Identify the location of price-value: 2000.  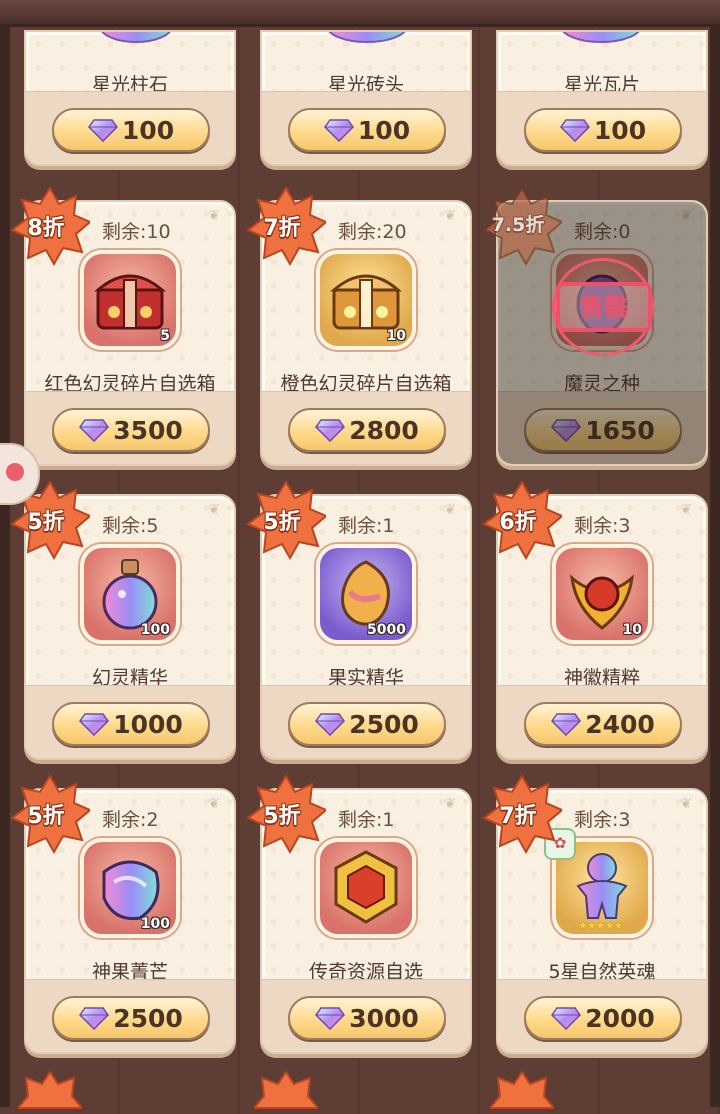
(620, 1018).